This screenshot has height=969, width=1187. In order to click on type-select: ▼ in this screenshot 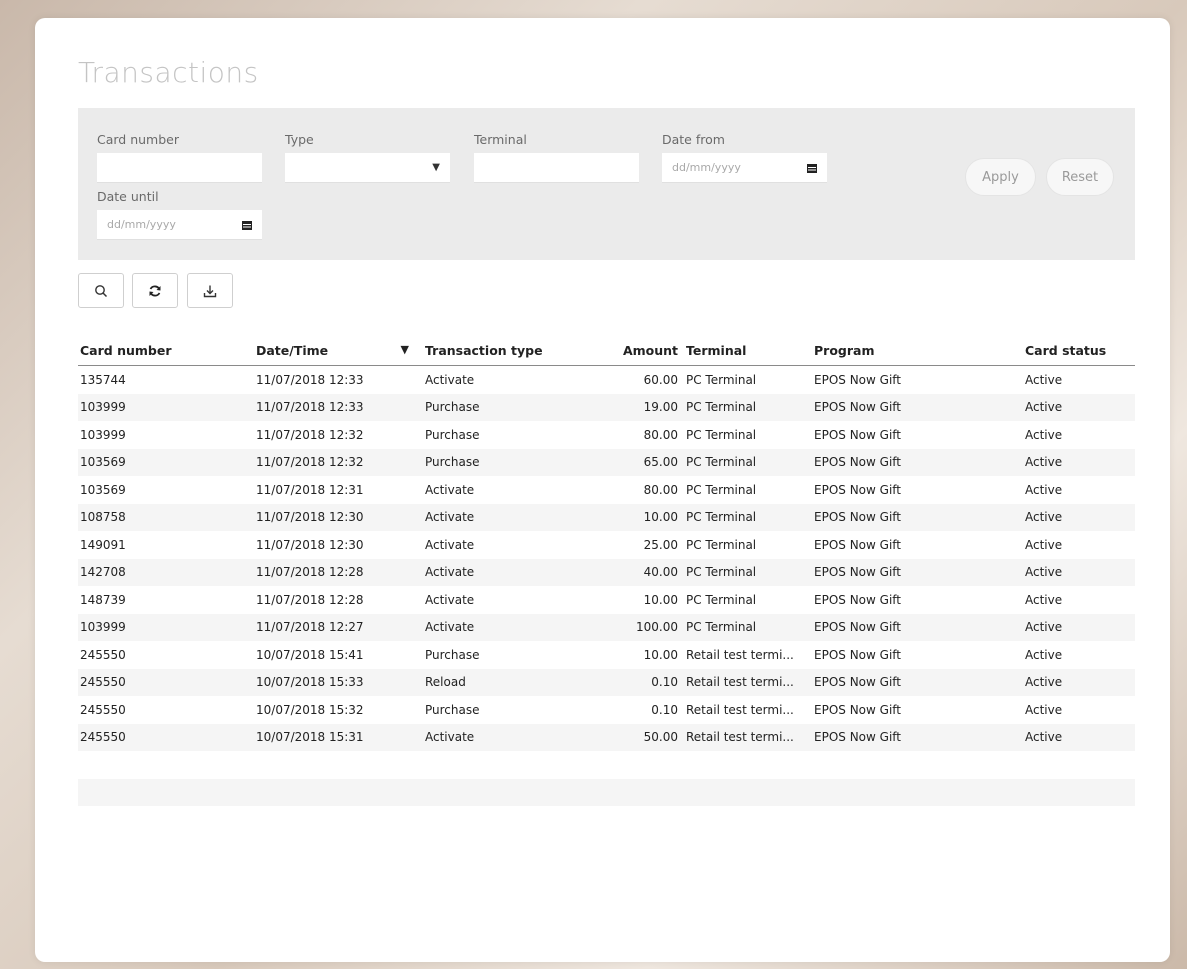, I will do `click(367, 168)`.